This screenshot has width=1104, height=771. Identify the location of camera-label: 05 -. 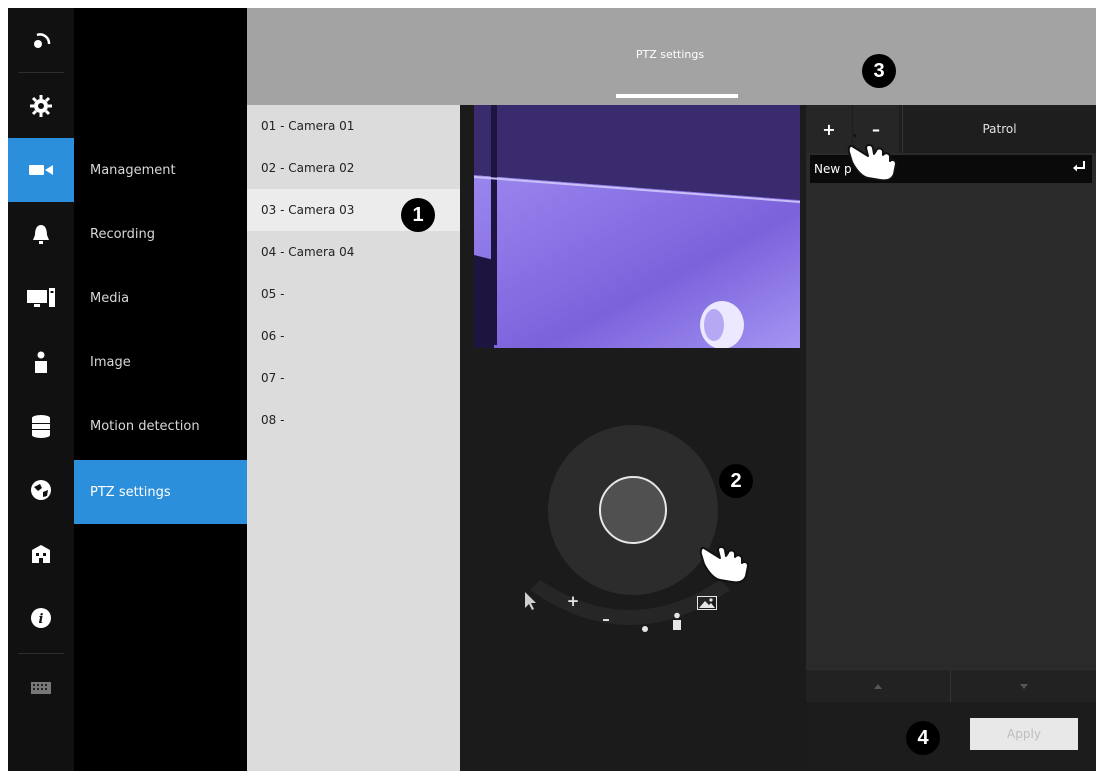
(273, 294).